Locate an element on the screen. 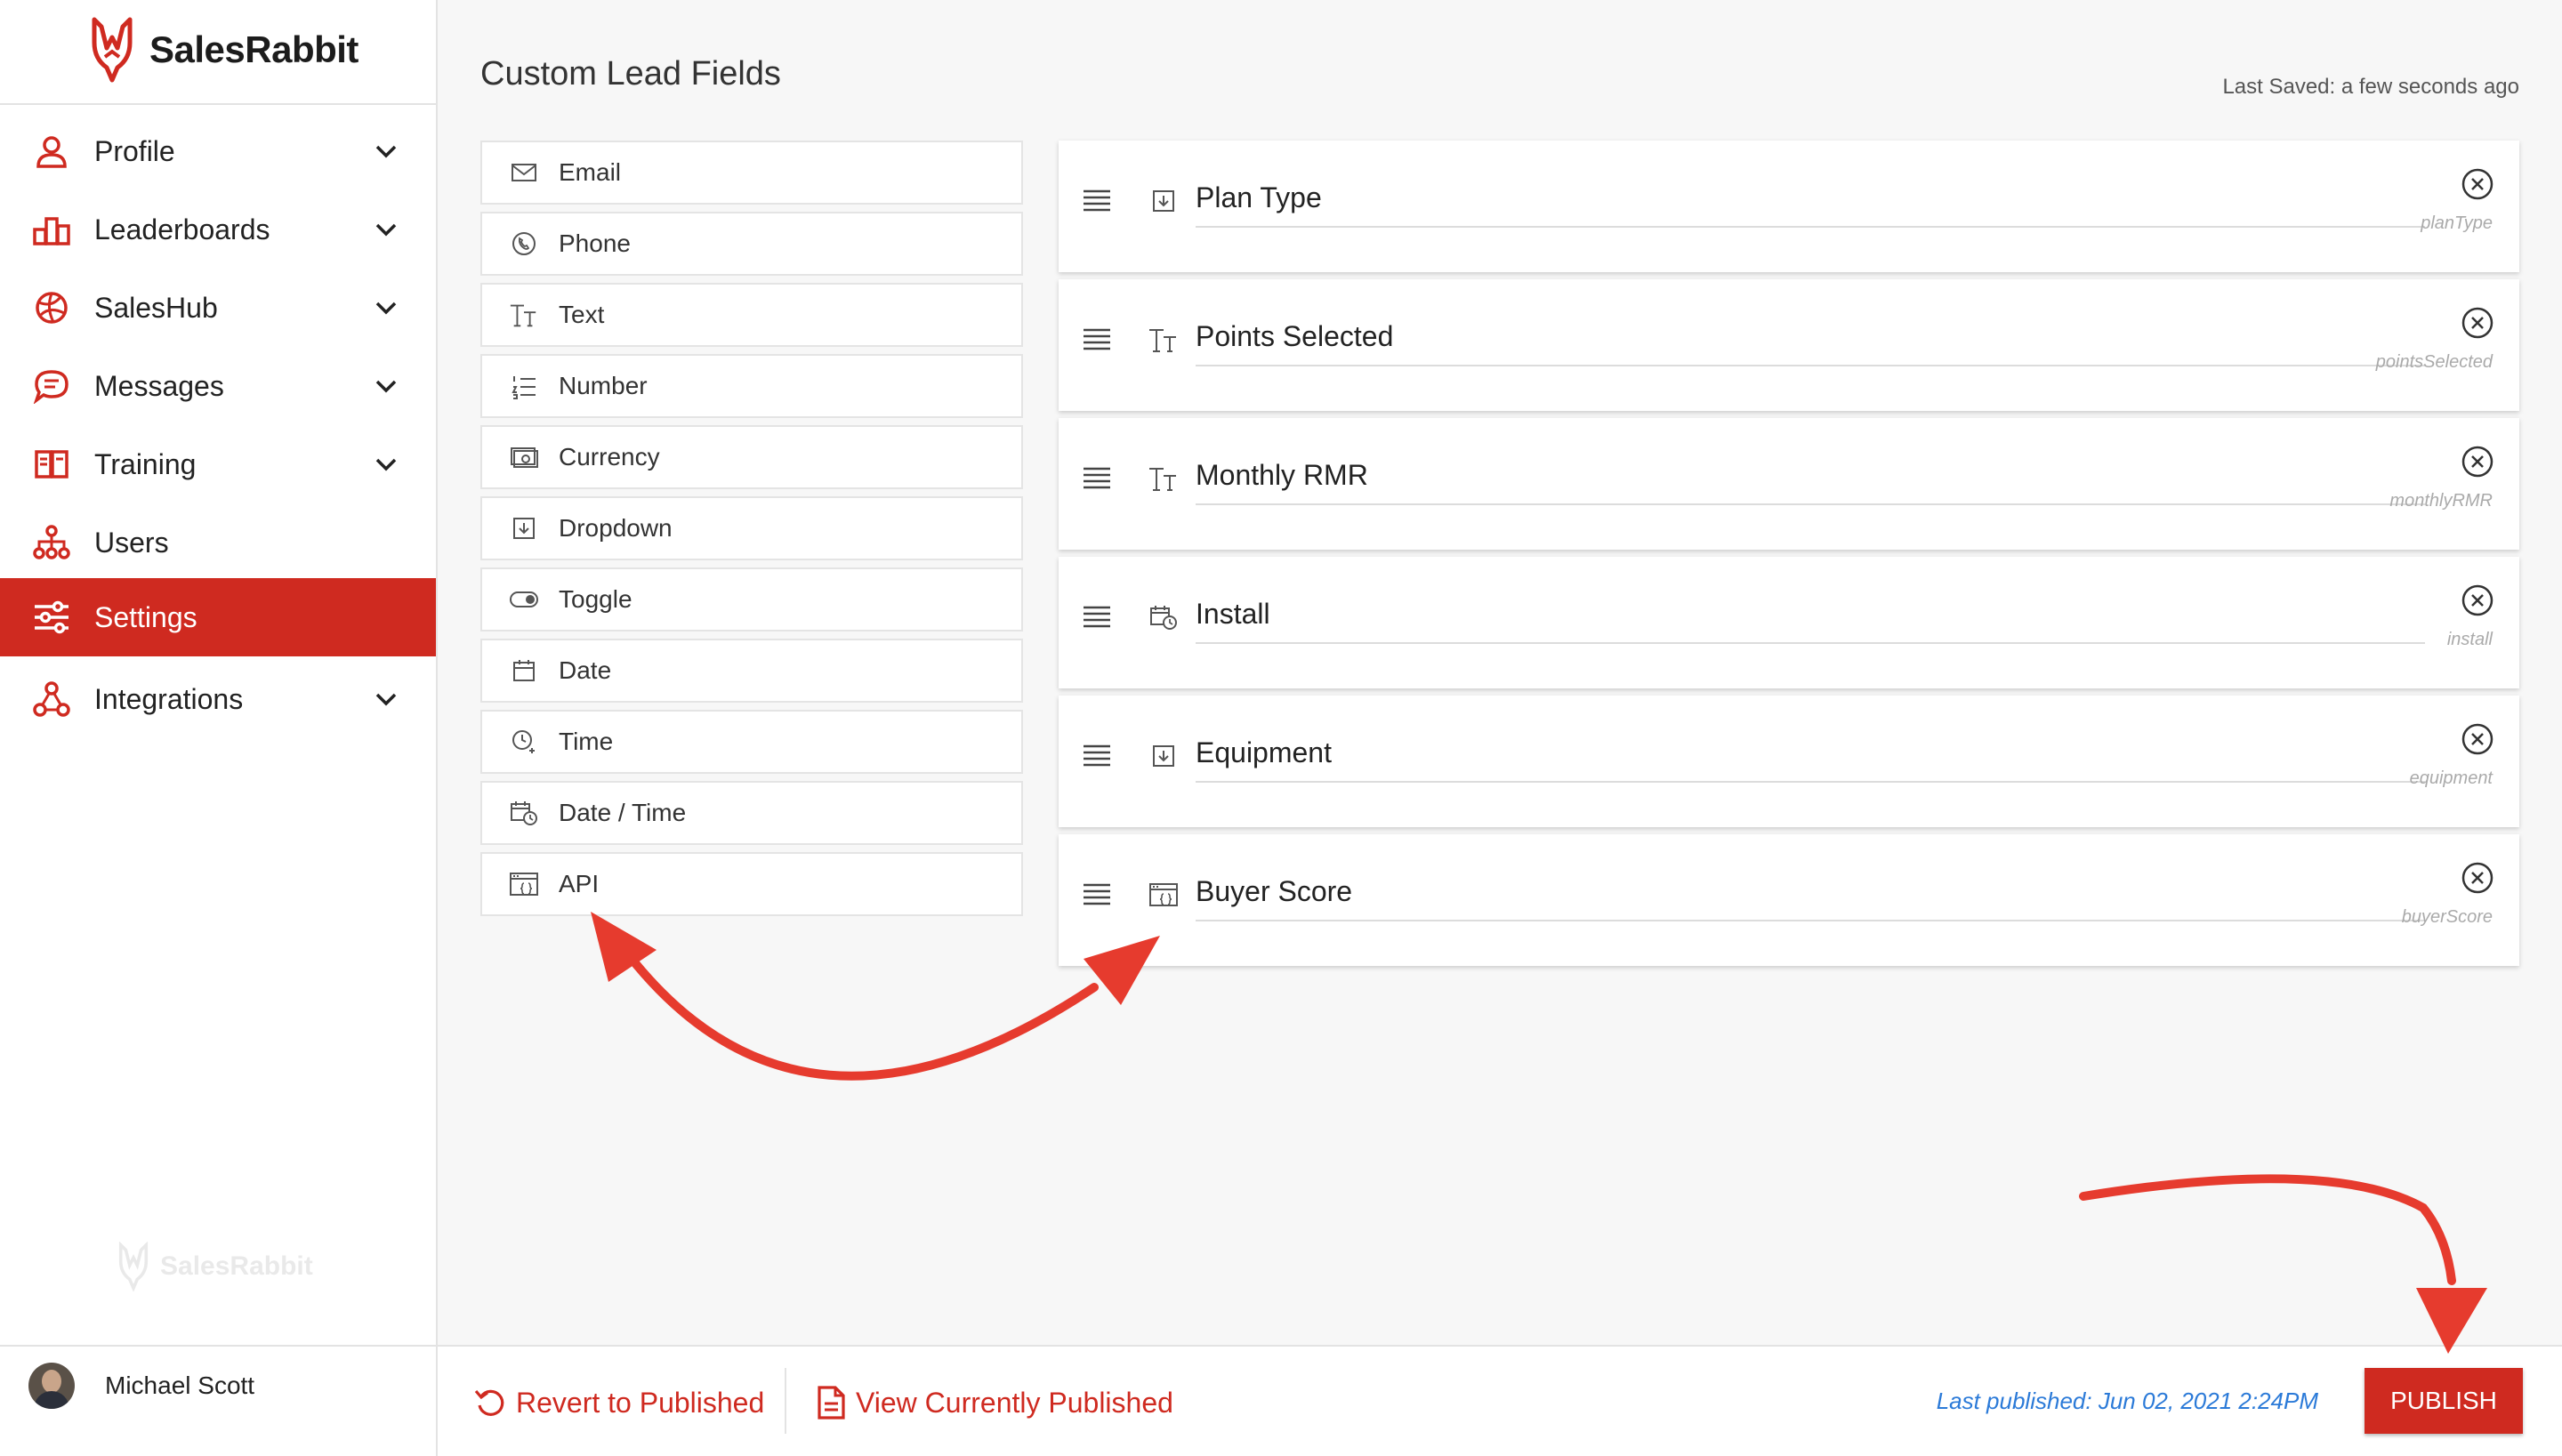 The image size is (2562, 1456). sidebar-item-users: Users is located at coordinates (218, 542).